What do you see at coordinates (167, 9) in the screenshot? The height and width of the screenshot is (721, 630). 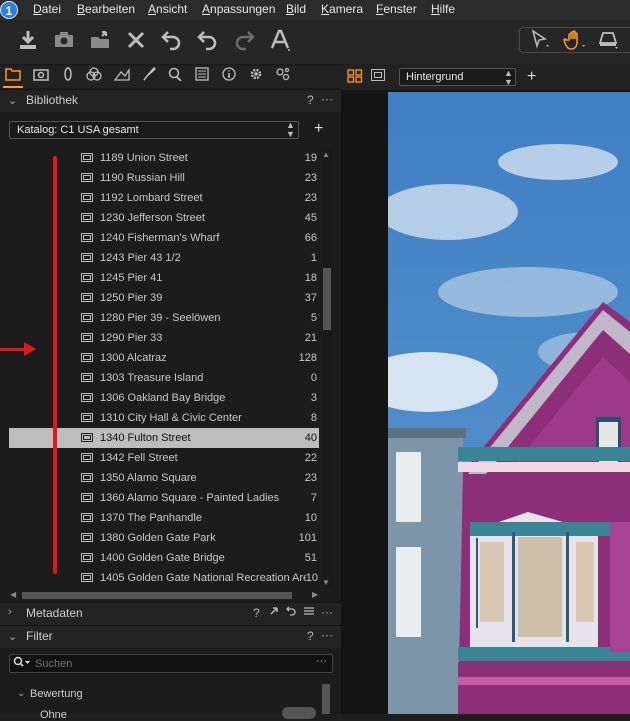 I see `menu-ansicht: Ansicht` at bounding box center [167, 9].